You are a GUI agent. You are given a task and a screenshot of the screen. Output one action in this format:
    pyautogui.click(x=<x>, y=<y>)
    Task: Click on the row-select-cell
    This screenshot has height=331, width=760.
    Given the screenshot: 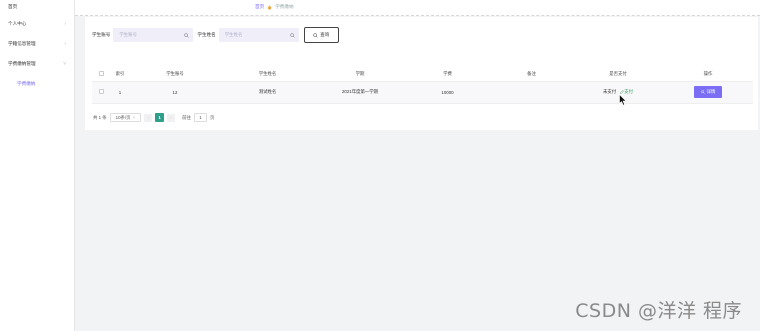 What is the action you would take?
    pyautogui.click(x=101, y=92)
    